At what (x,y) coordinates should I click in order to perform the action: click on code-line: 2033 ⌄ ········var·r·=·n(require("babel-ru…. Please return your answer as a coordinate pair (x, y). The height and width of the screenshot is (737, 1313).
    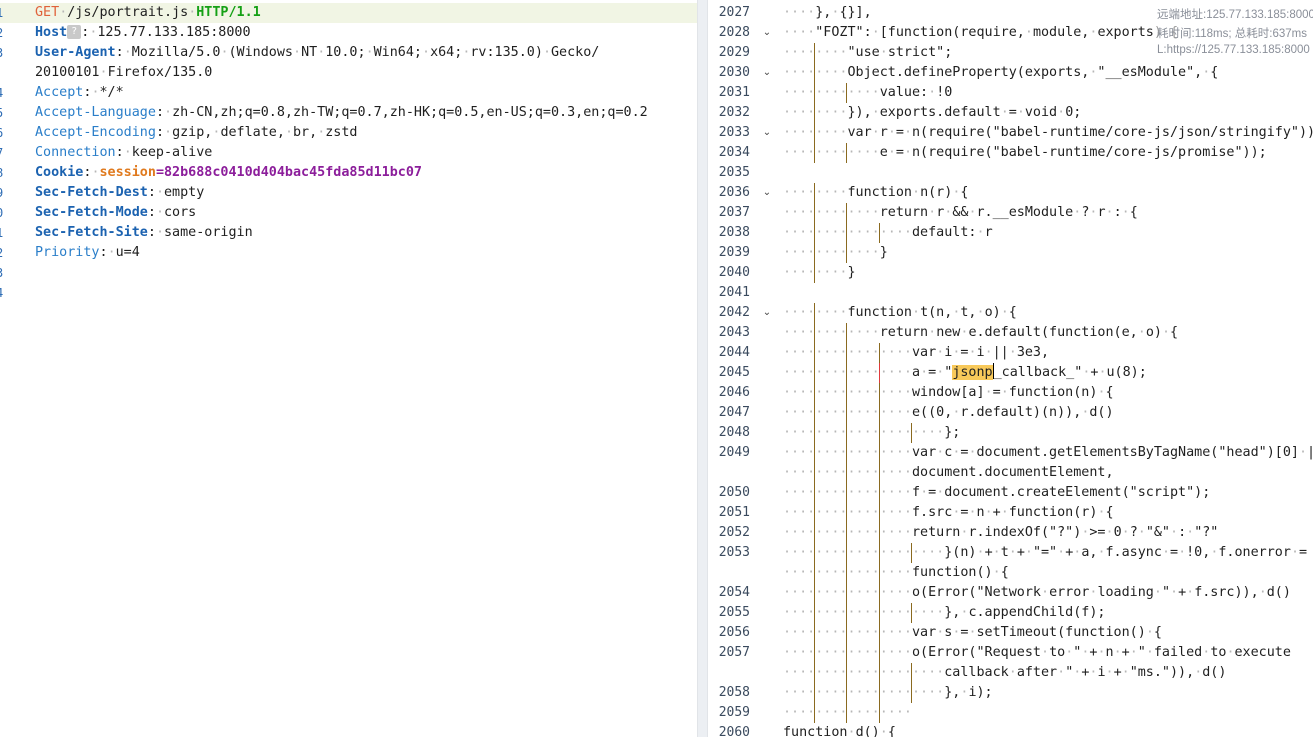
    Looking at the image, I should click on (1010, 133).